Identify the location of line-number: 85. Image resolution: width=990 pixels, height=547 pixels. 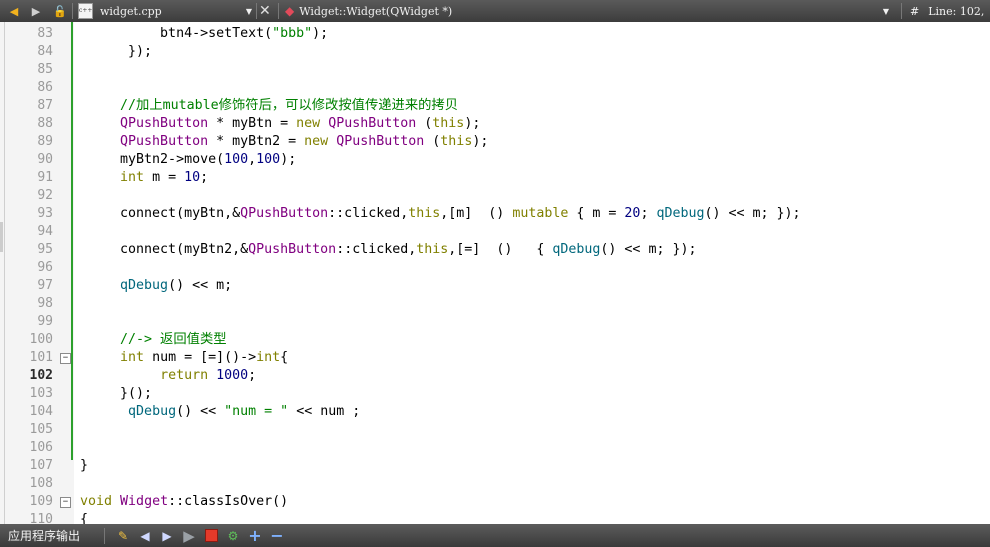
(45, 69).